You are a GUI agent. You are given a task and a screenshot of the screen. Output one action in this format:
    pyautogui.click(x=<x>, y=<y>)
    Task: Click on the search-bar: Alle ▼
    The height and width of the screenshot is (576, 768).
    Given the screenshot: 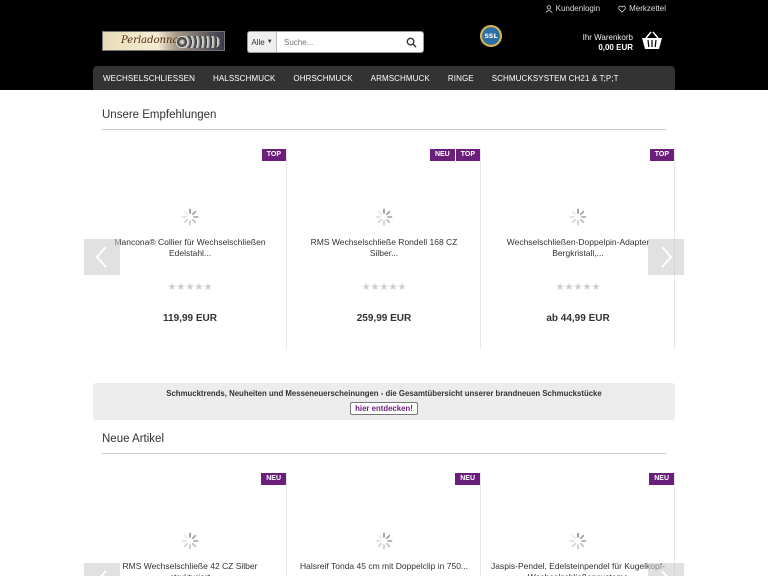 What is the action you would take?
    pyautogui.click(x=335, y=42)
    